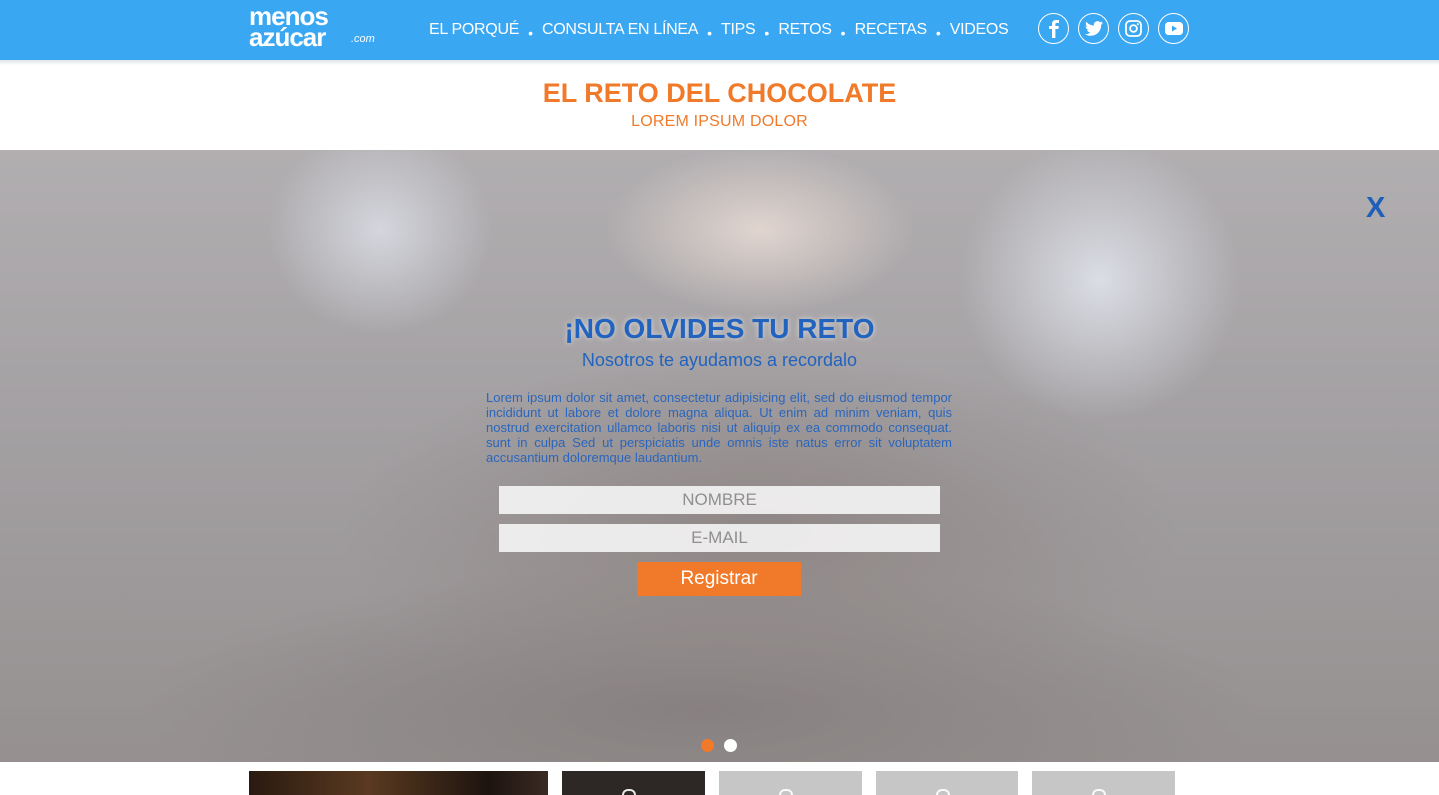 The height and width of the screenshot is (795, 1439). What do you see at coordinates (804, 30) in the screenshot?
I see `nav-item-retos: RETOS` at bounding box center [804, 30].